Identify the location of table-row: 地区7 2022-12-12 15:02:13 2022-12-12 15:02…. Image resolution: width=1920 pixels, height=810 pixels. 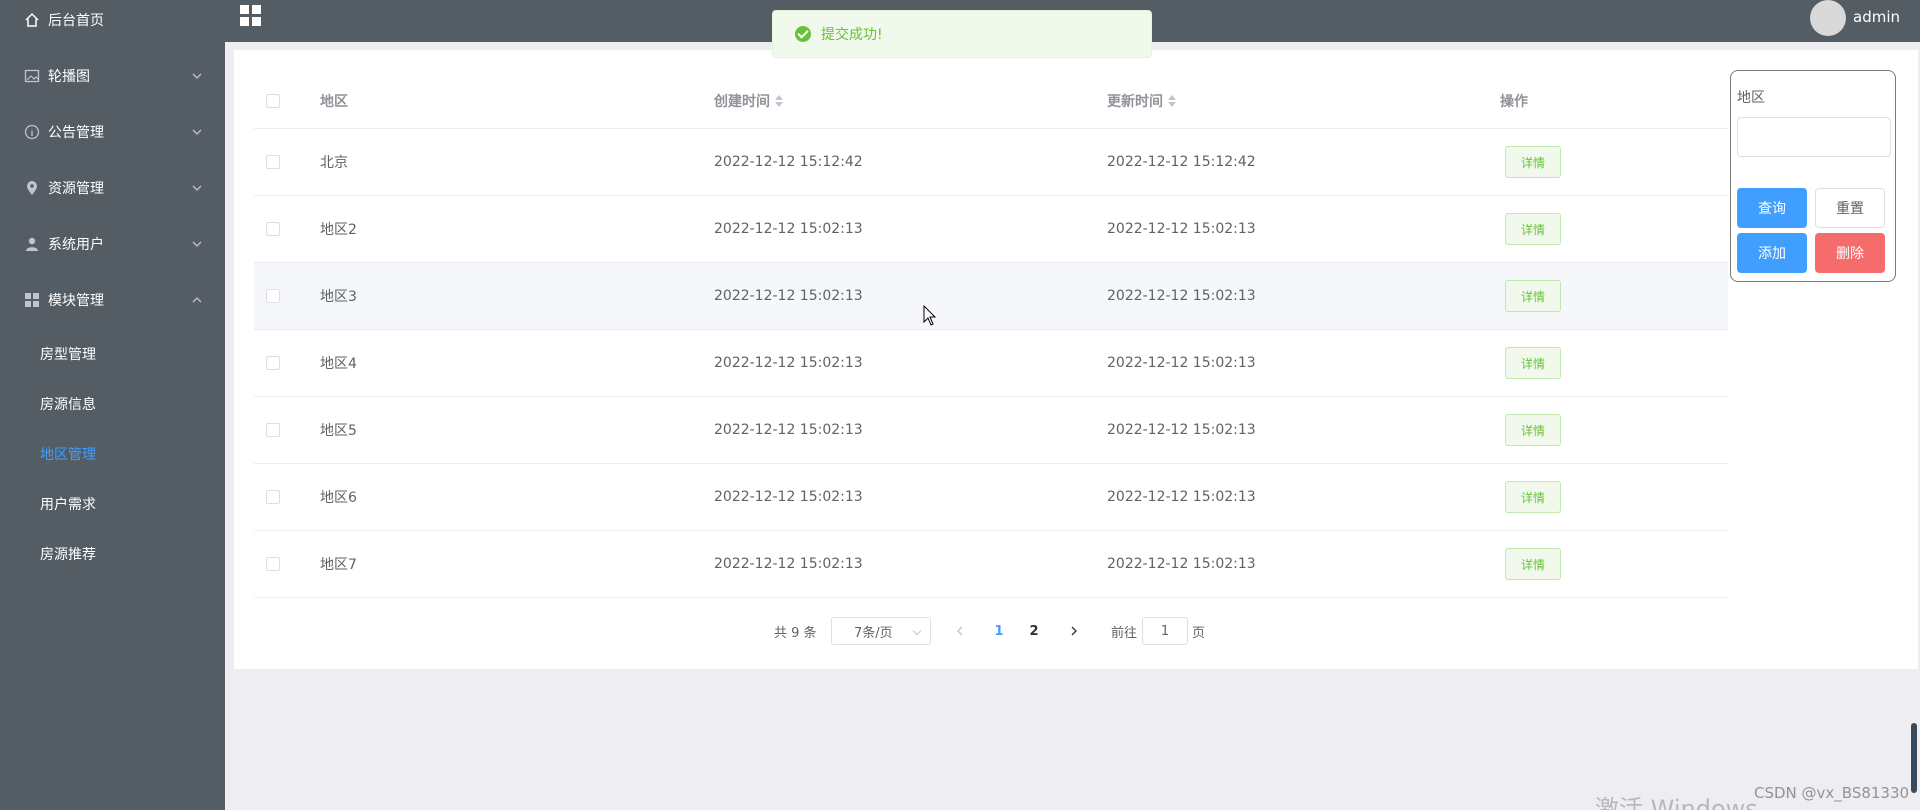
(991, 564).